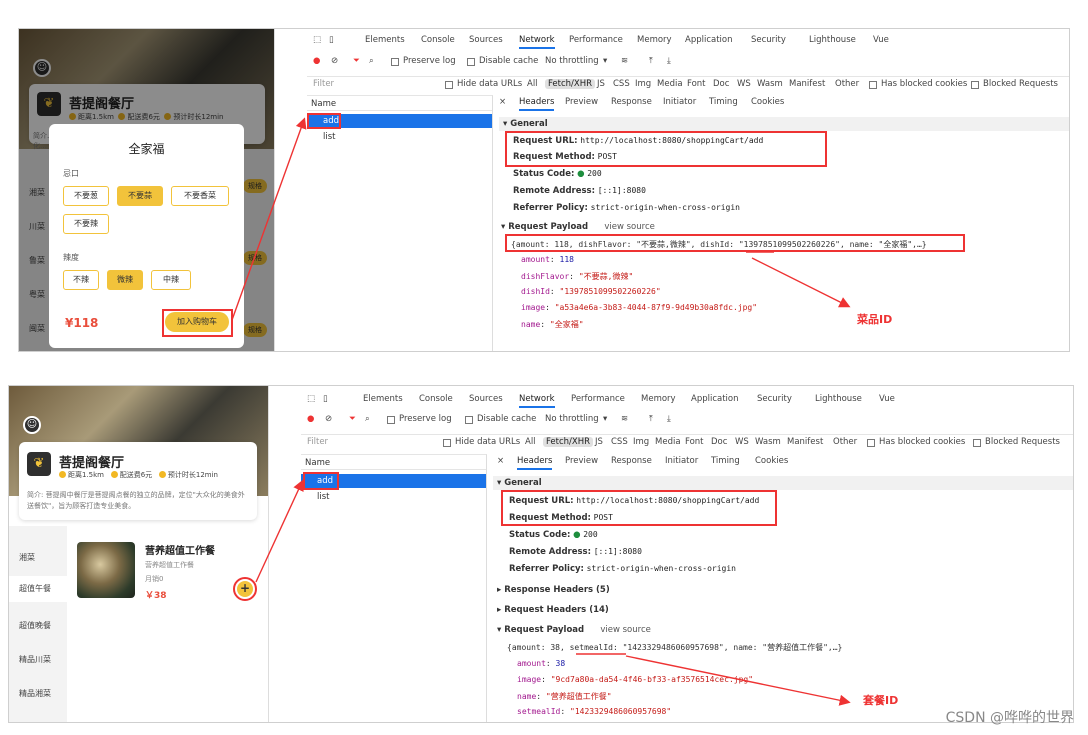 This screenshot has height=735, width=1088. Describe the element at coordinates (871, 443) in the screenshot. I see `has-blocked-cookies-checkbox` at that location.